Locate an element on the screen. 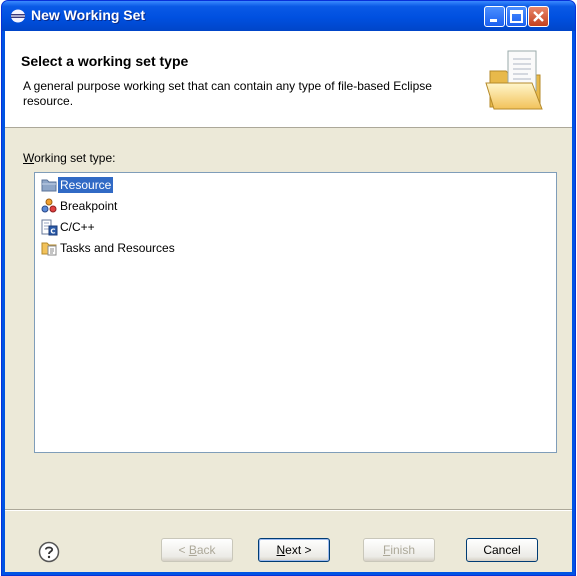  cancel-button: Cancel is located at coordinates (502, 550).